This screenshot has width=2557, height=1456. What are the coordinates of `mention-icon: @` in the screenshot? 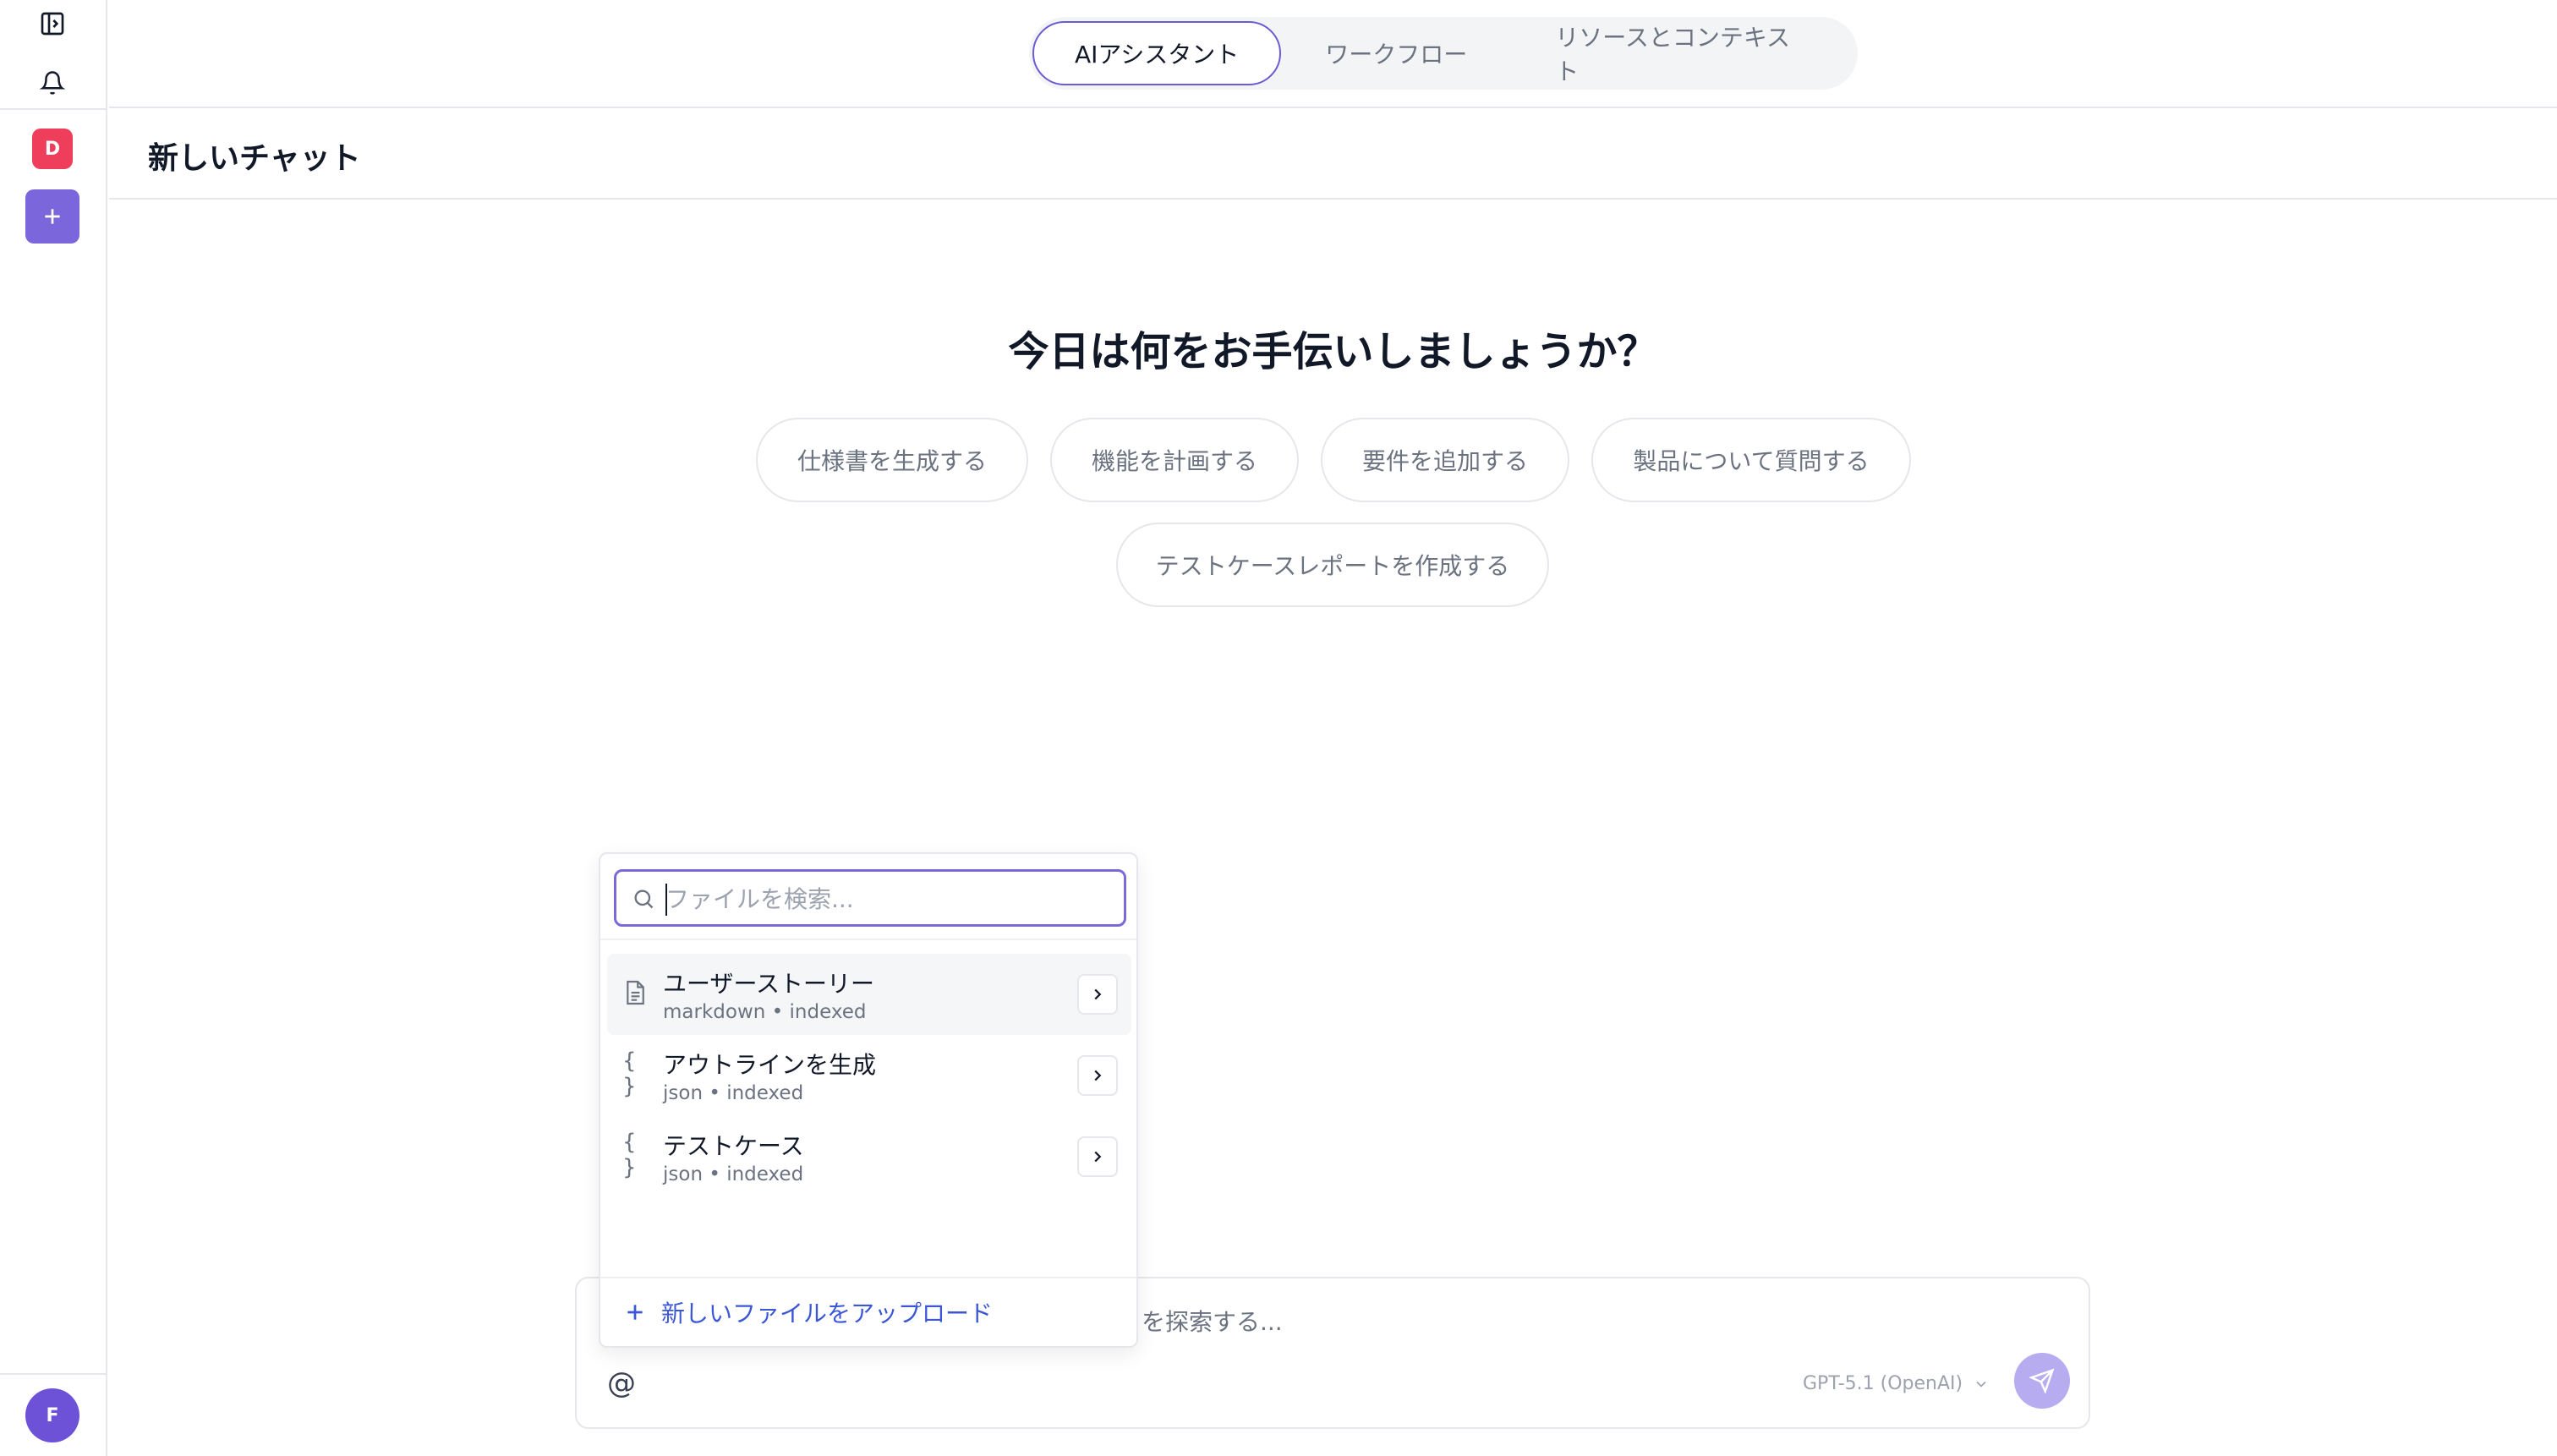 It's located at (621, 1383).